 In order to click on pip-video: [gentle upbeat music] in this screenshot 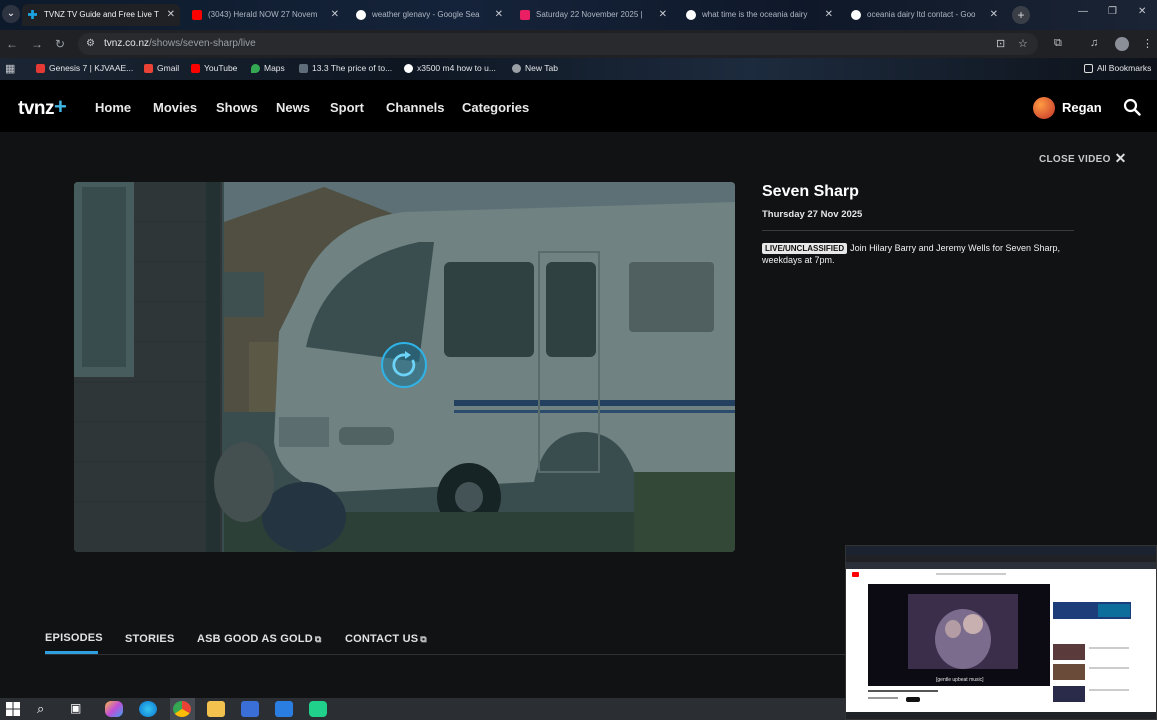, I will do `click(959, 635)`.